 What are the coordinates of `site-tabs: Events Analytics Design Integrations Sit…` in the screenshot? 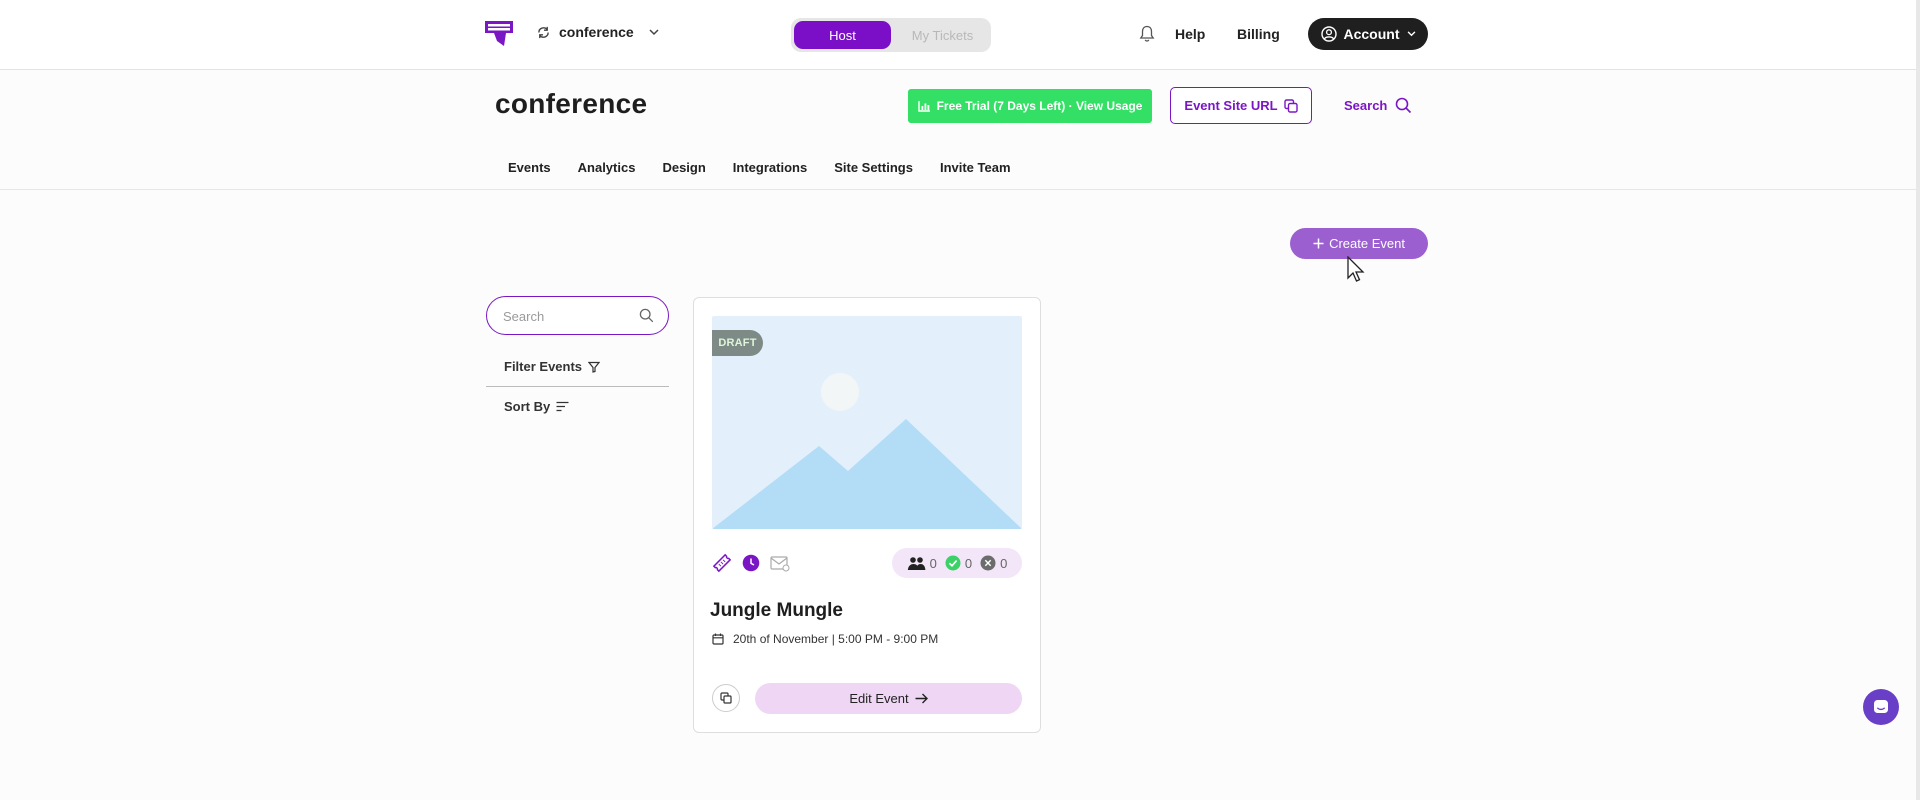 It's located at (759, 167).